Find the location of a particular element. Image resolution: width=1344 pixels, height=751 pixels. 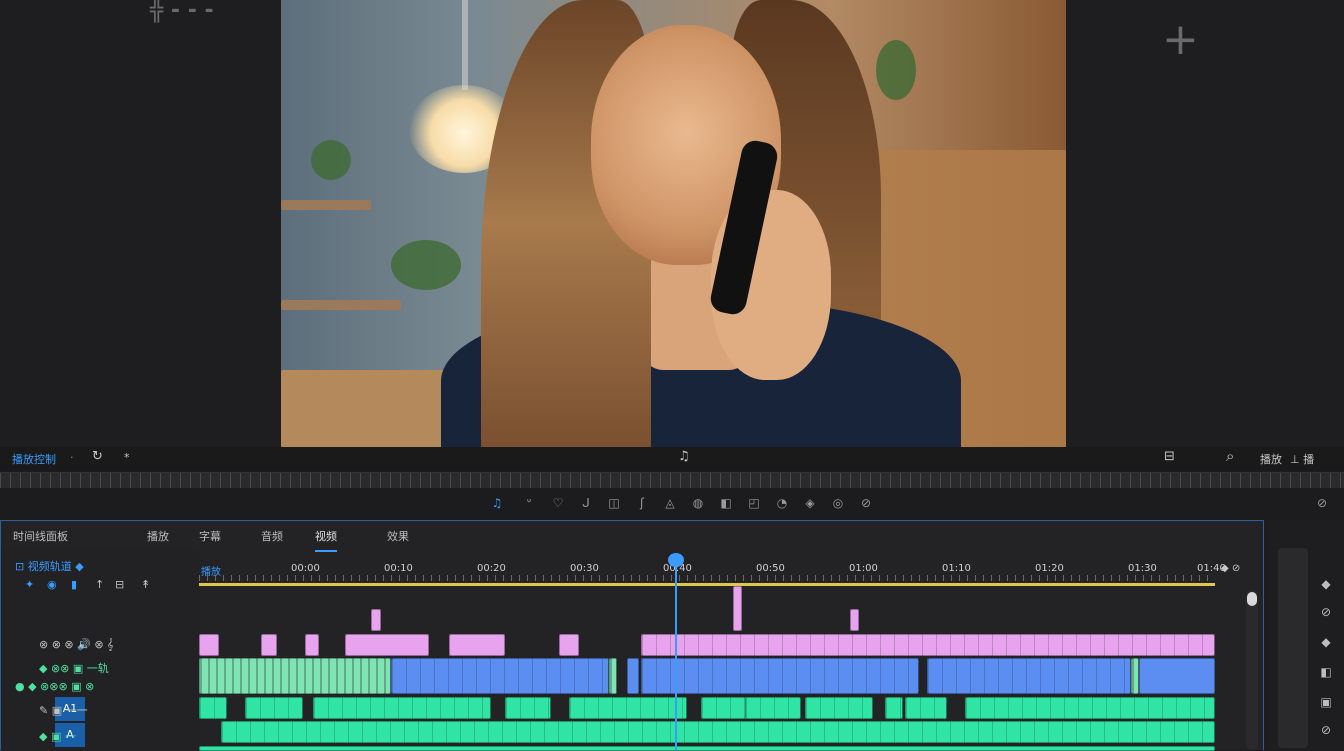

tool-13-icon: ◎ is located at coordinates (838, 503).